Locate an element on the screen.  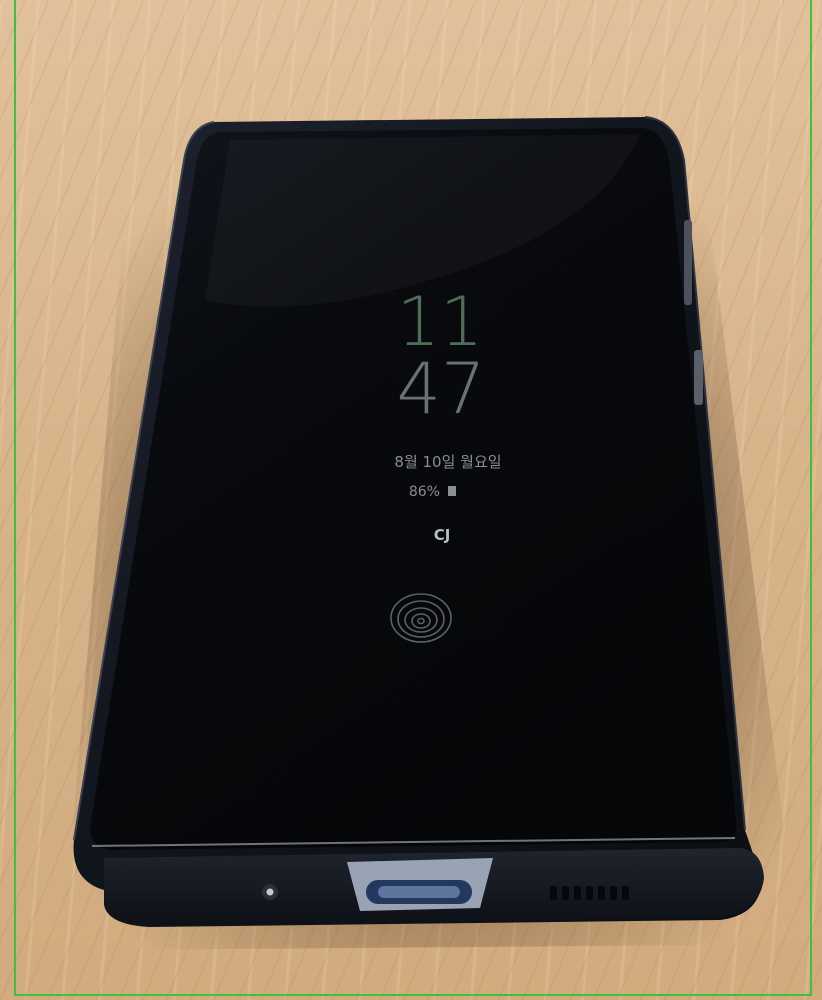
volume-button is located at coordinates (688, 262).